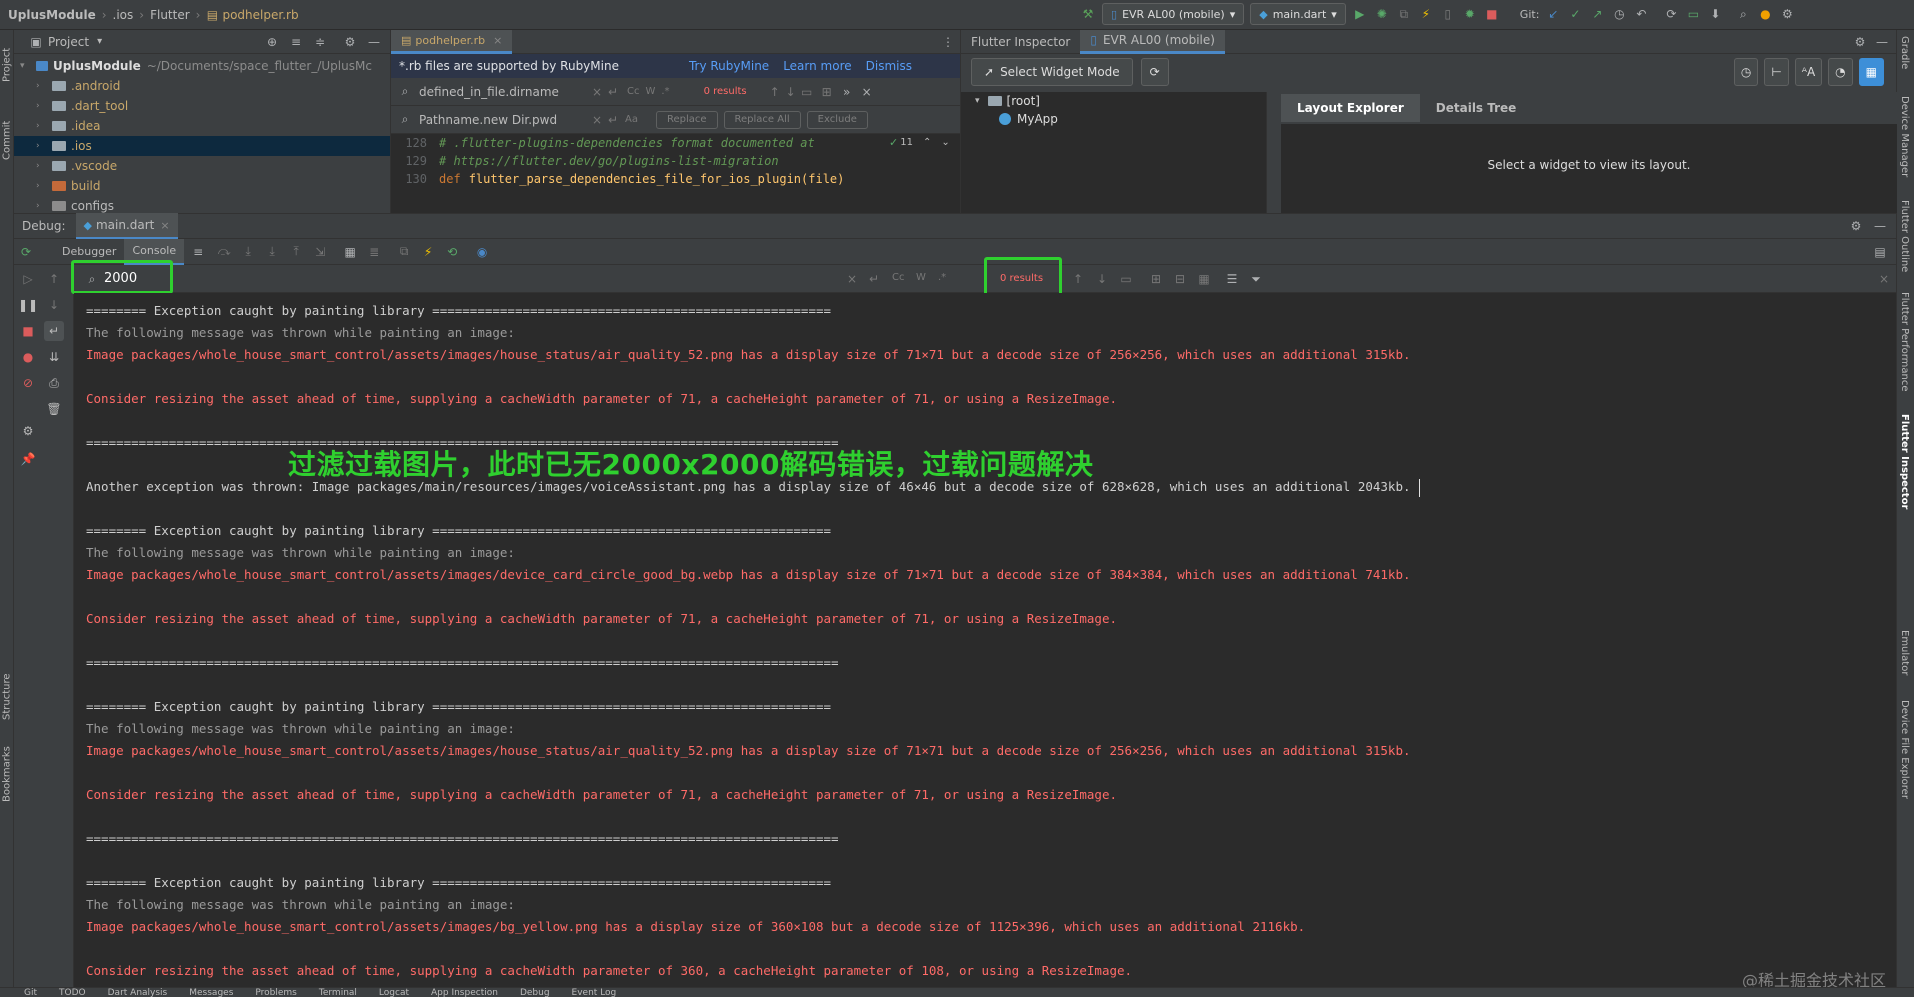 The width and height of the screenshot is (1914, 997). What do you see at coordinates (320, 252) in the screenshot?
I see `run-to-cursor-icon: ⇲` at bounding box center [320, 252].